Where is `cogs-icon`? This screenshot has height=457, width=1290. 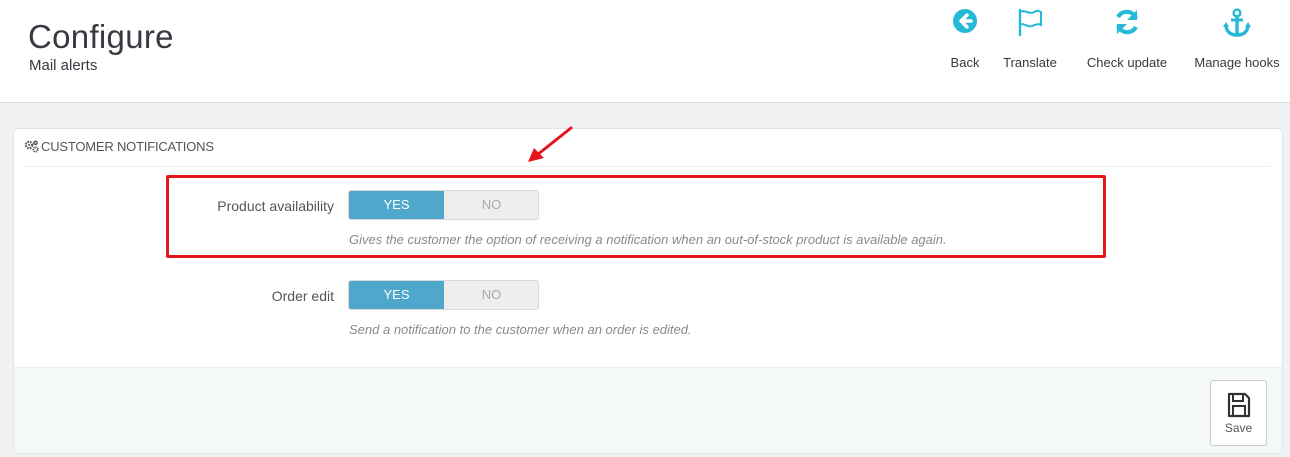
cogs-icon is located at coordinates (31, 148).